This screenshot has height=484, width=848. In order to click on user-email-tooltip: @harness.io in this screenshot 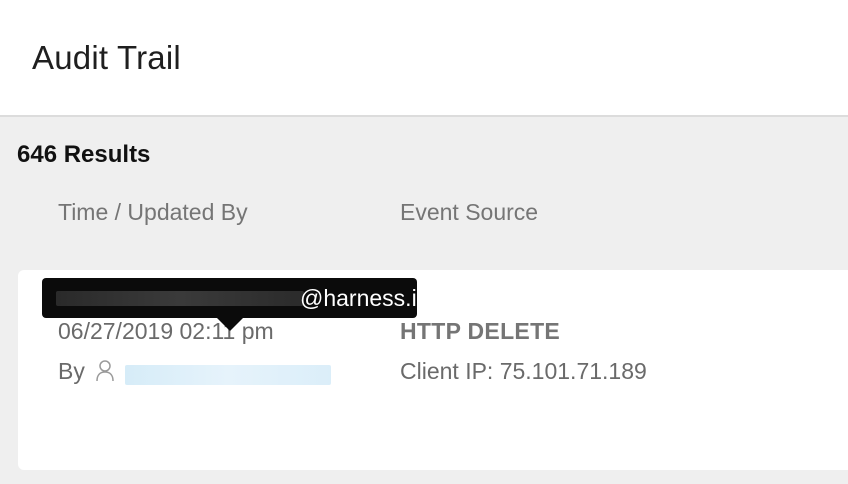, I will do `click(229, 298)`.